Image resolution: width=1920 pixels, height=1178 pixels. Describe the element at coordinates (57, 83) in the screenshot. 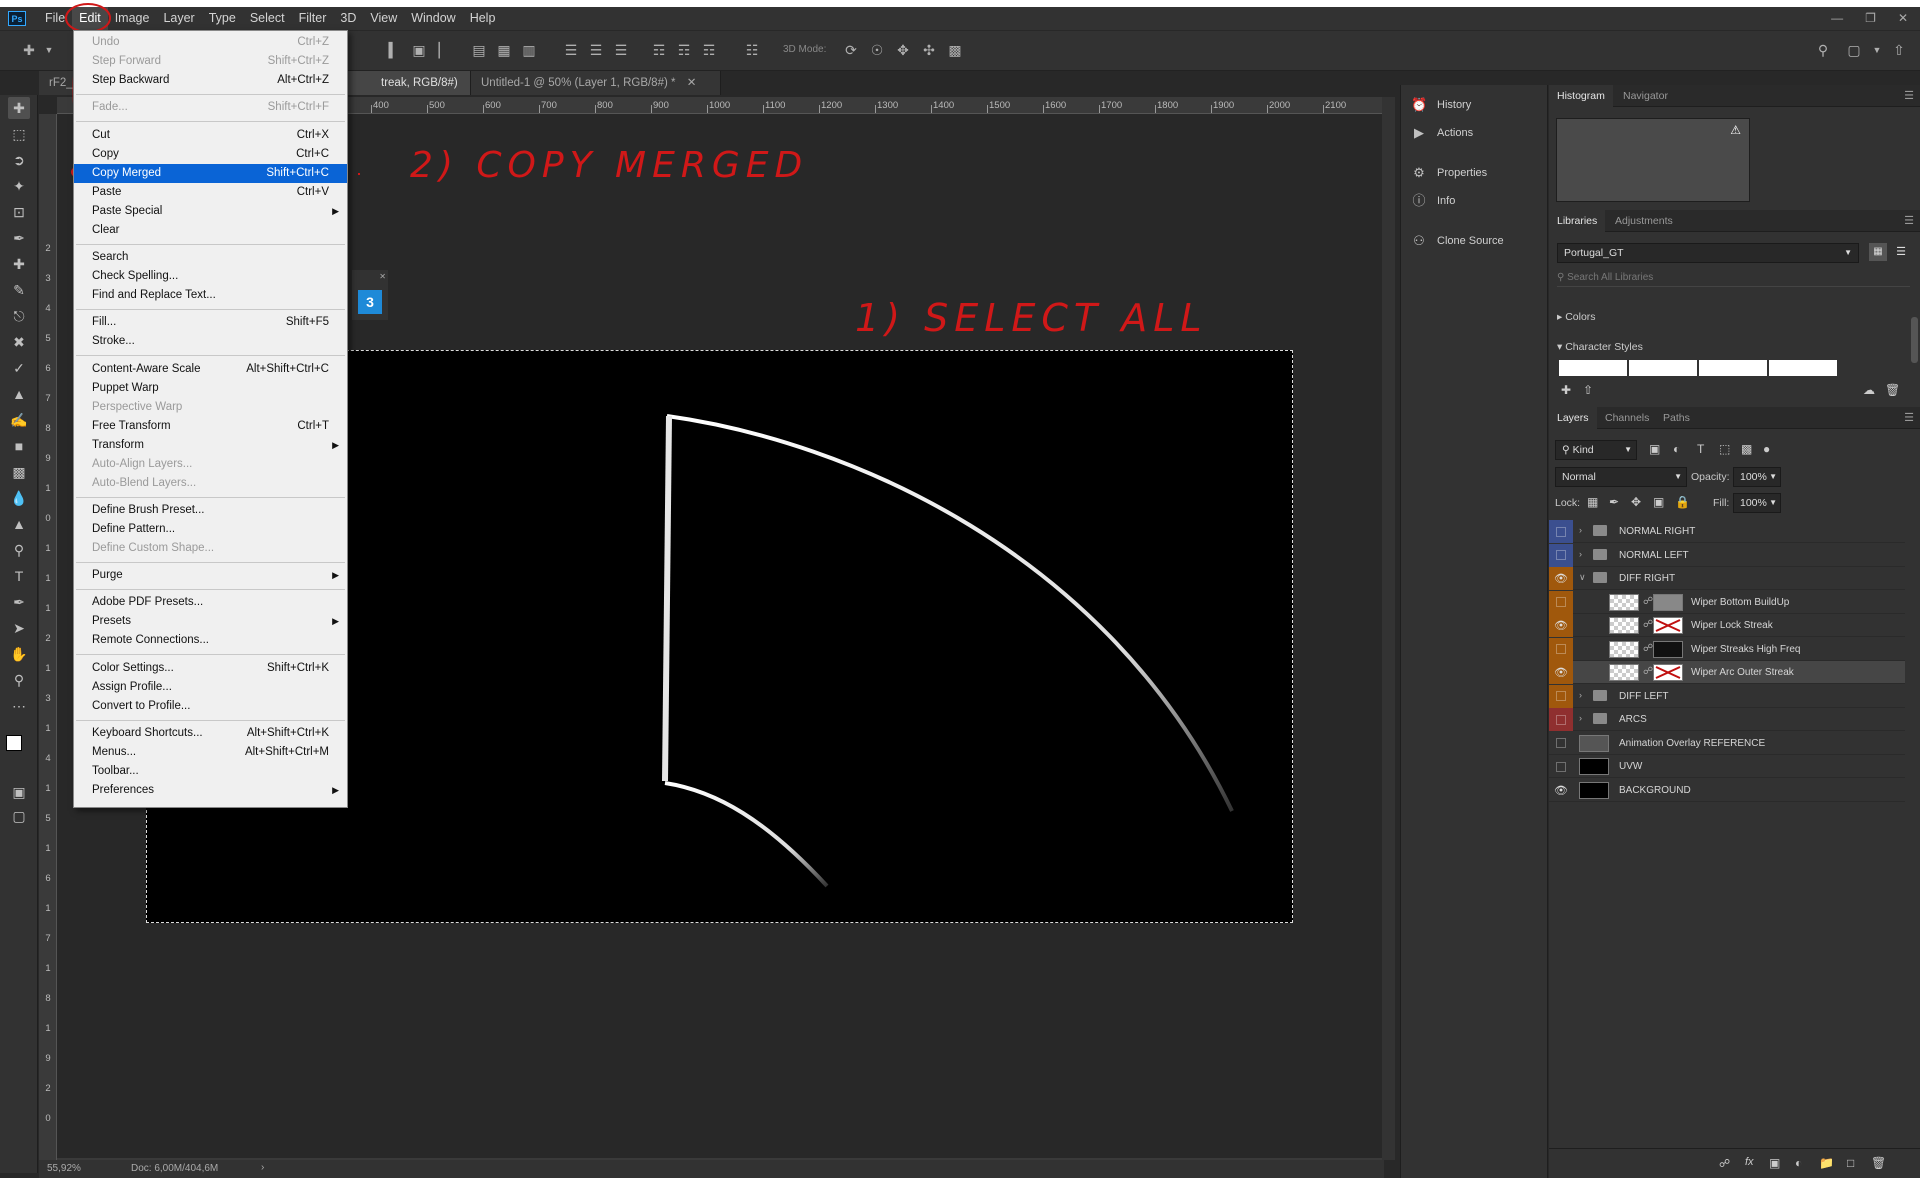

I see `tab-rf2: rF2_` at that location.